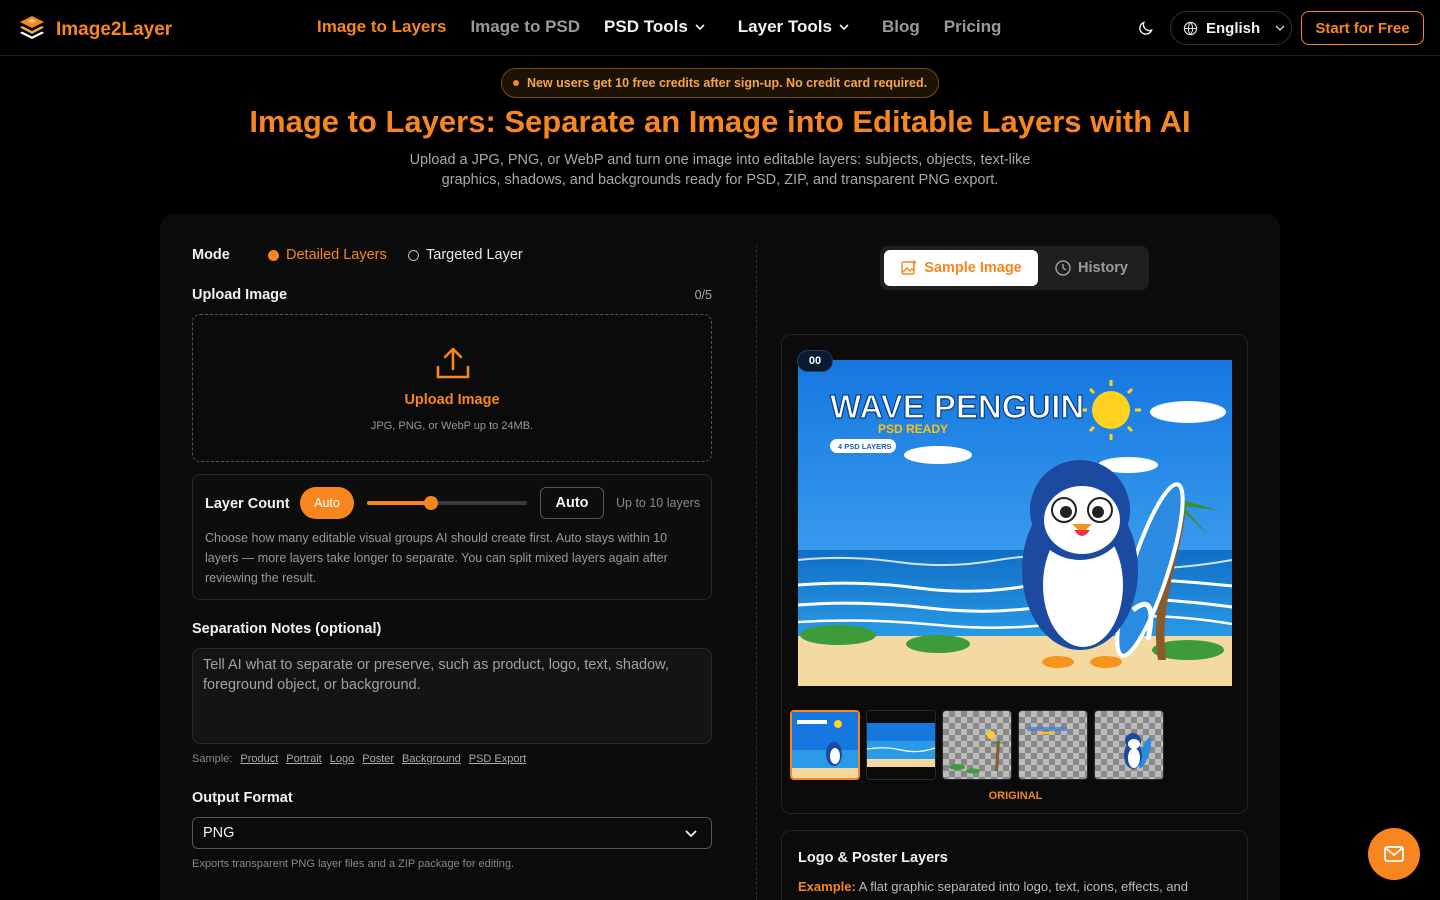 The height and width of the screenshot is (900, 1440). I want to click on promo-dot, so click(515, 83).